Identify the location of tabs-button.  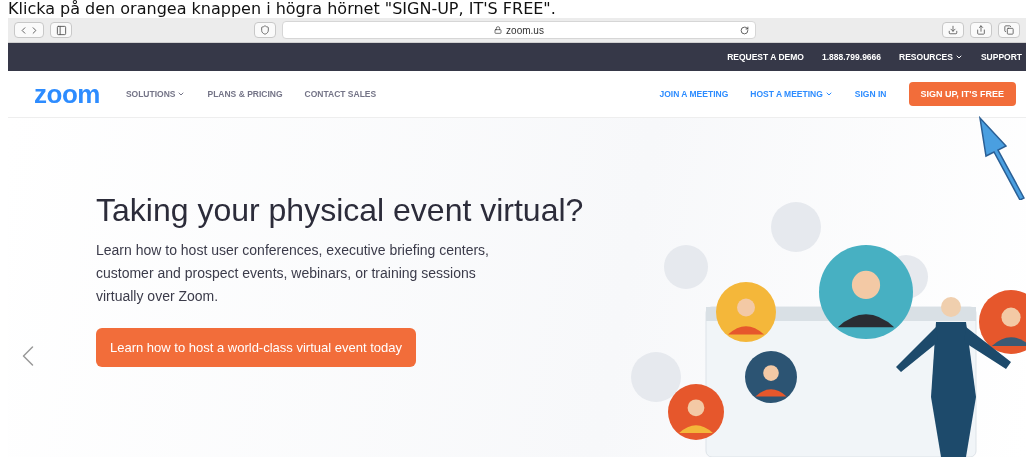
(1009, 30).